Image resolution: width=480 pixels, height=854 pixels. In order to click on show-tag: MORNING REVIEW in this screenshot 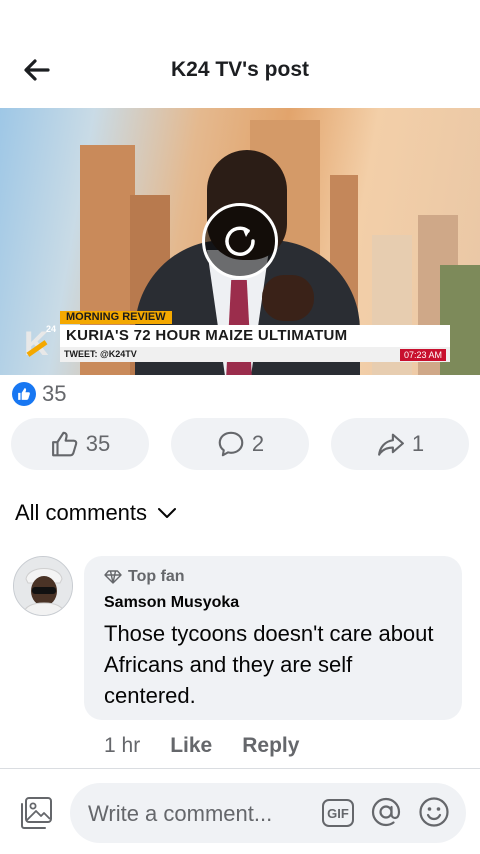, I will do `click(116, 317)`.